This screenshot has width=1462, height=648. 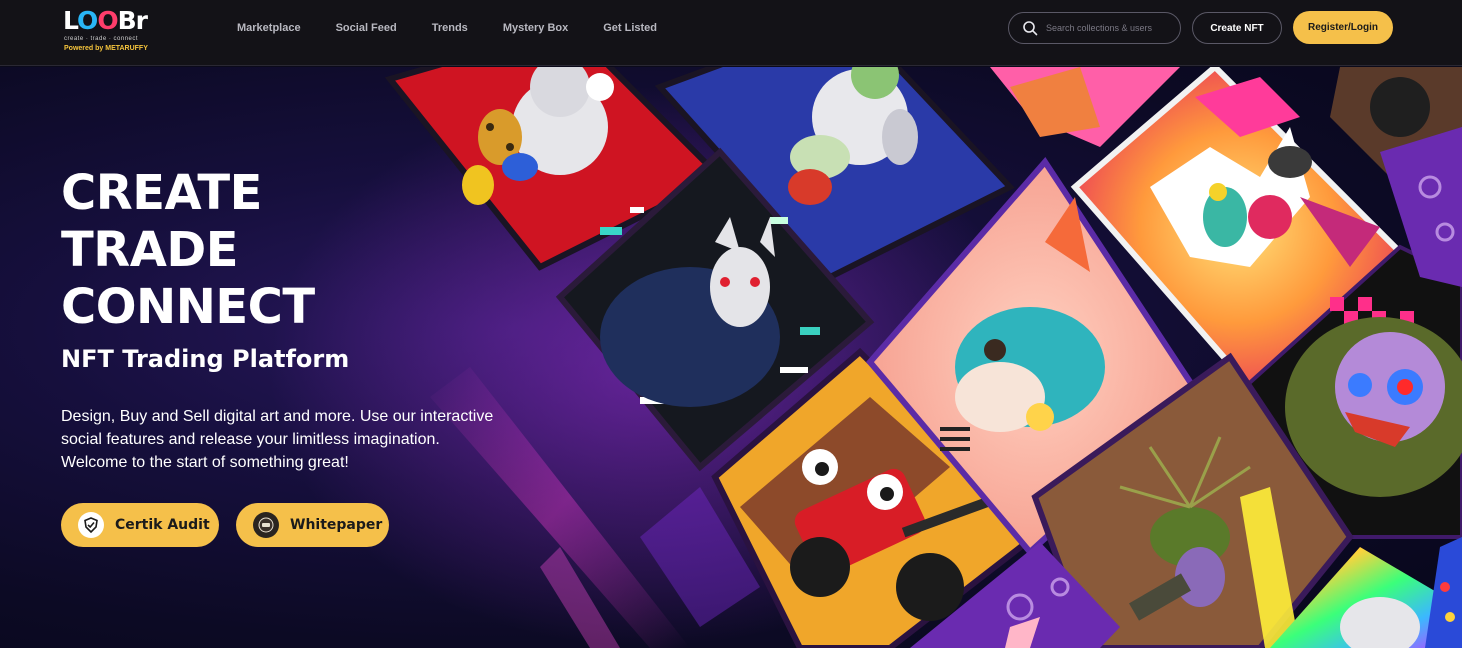 I want to click on certik-audit-label: Certik Audit, so click(x=162, y=525).